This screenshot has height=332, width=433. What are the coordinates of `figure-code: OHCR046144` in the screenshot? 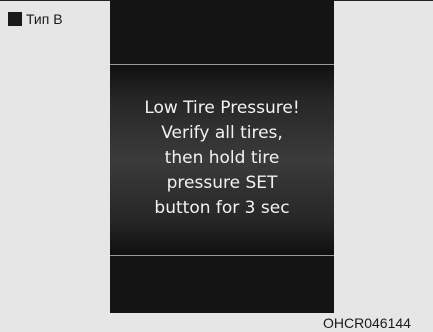 It's located at (367, 323).